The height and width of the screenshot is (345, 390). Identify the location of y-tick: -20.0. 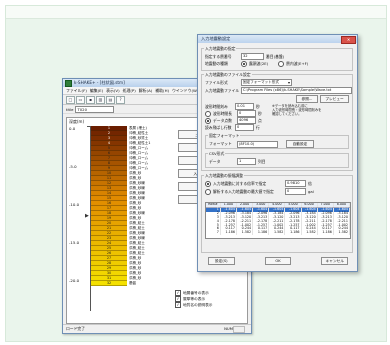
(74, 280).